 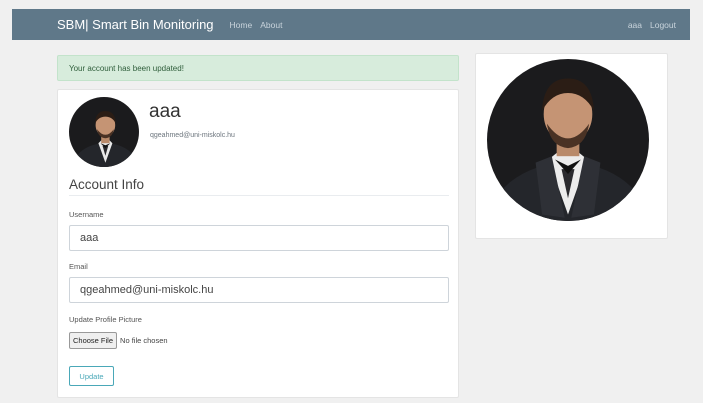 I want to click on brand-link: SBM| Smart Bin Monitoring, so click(x=135, y=24).